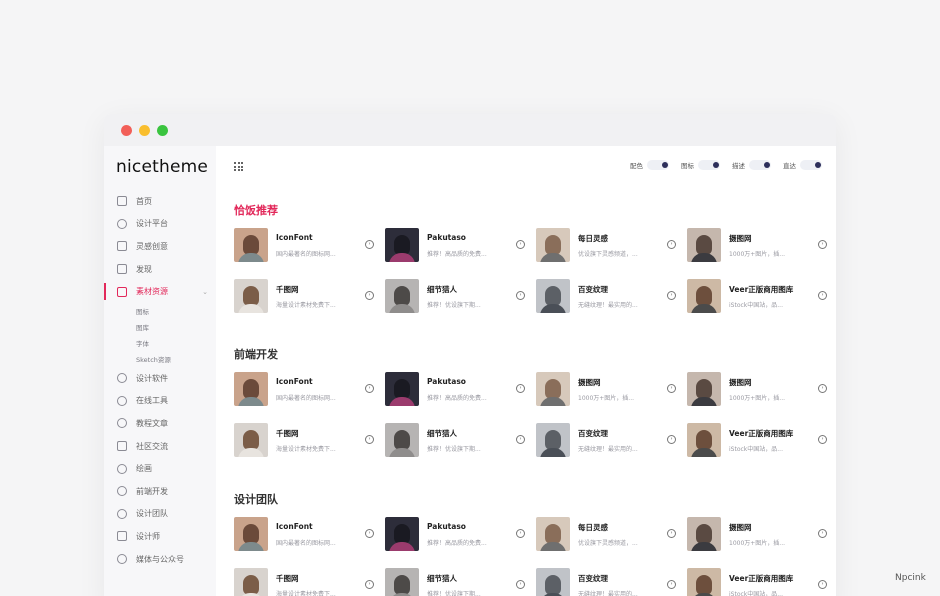 This screenshot has height=596, width=940. Describe the element at coordinates (593, 433) in the screenshot. I see `resource-name: 百变纹理` at that location.